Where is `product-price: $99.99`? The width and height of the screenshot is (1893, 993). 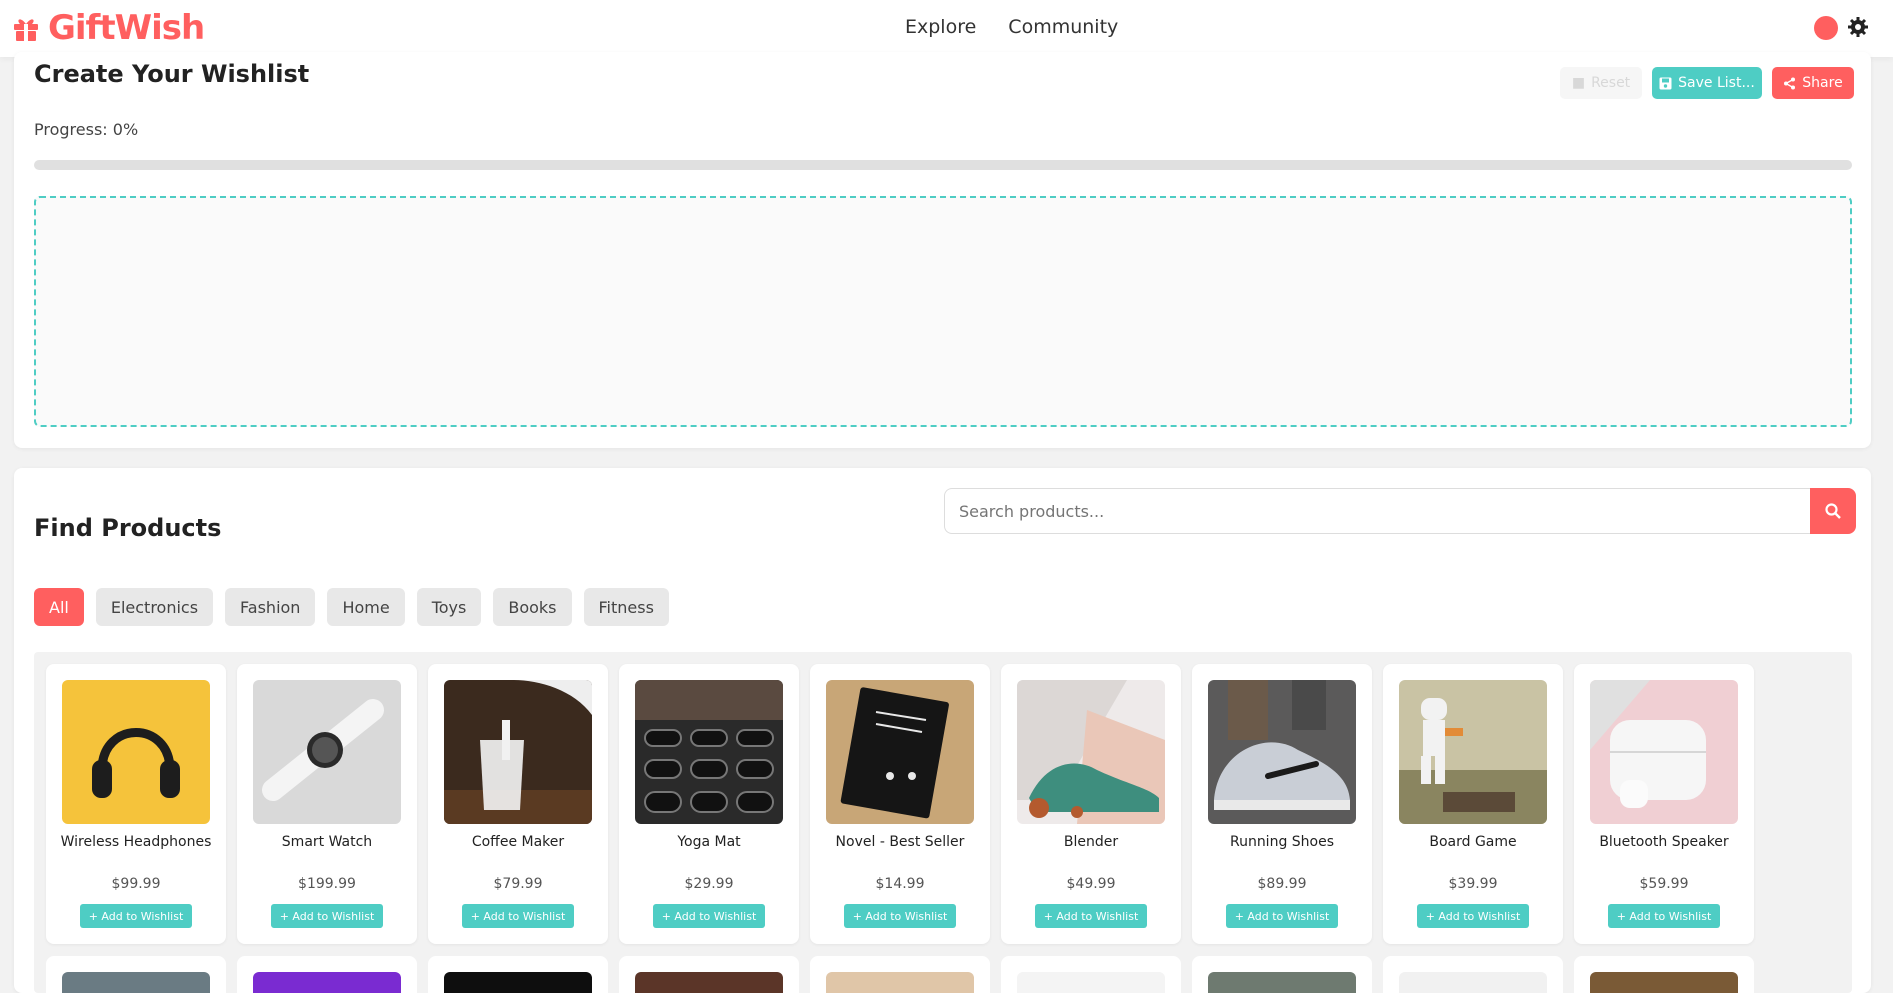
product-price: $99.99 is located at coordinates (136, 884).